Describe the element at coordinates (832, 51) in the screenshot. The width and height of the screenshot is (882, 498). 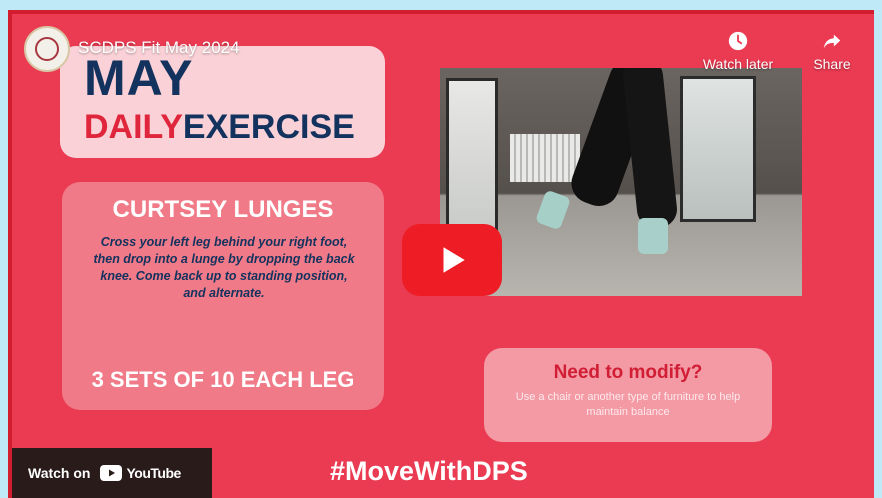
I see `share-button: Share` at that location.